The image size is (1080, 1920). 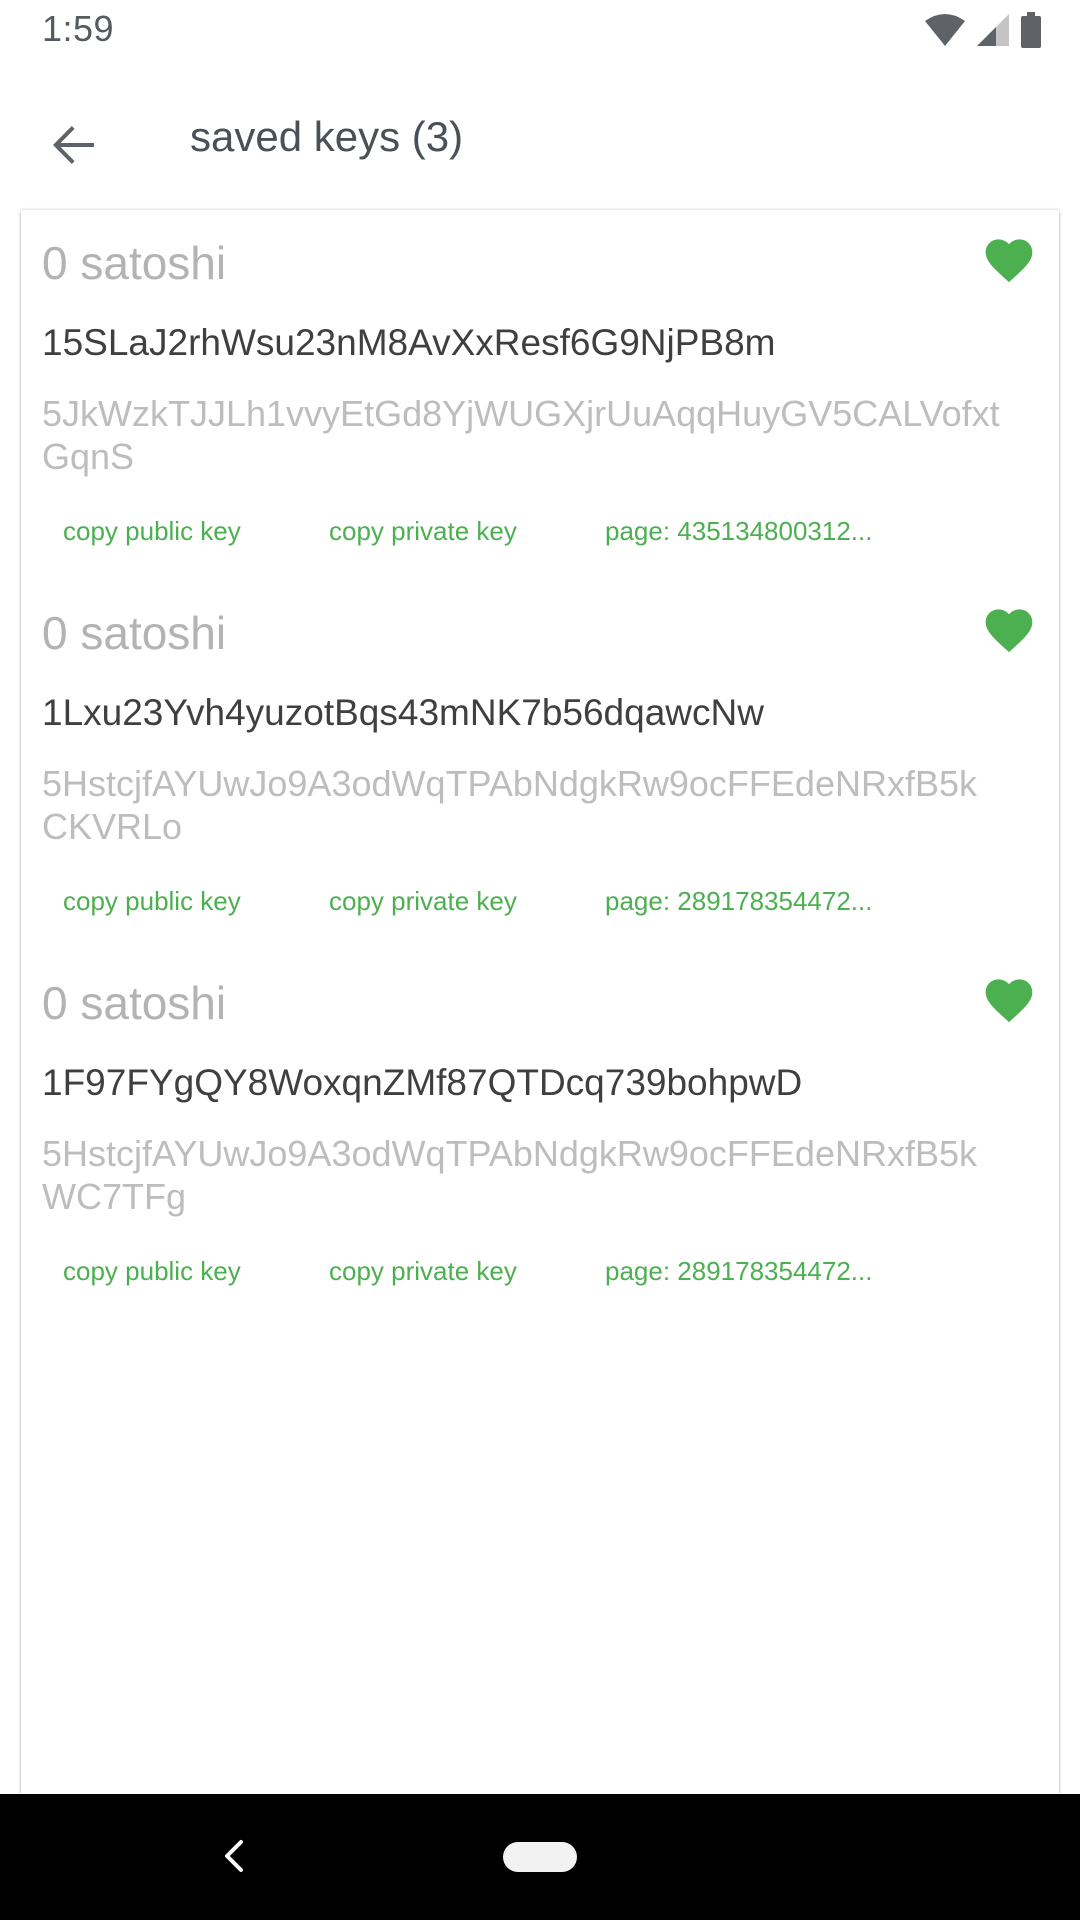 I want to click on page-title: saved keys (3), so click(x=327, y=136).